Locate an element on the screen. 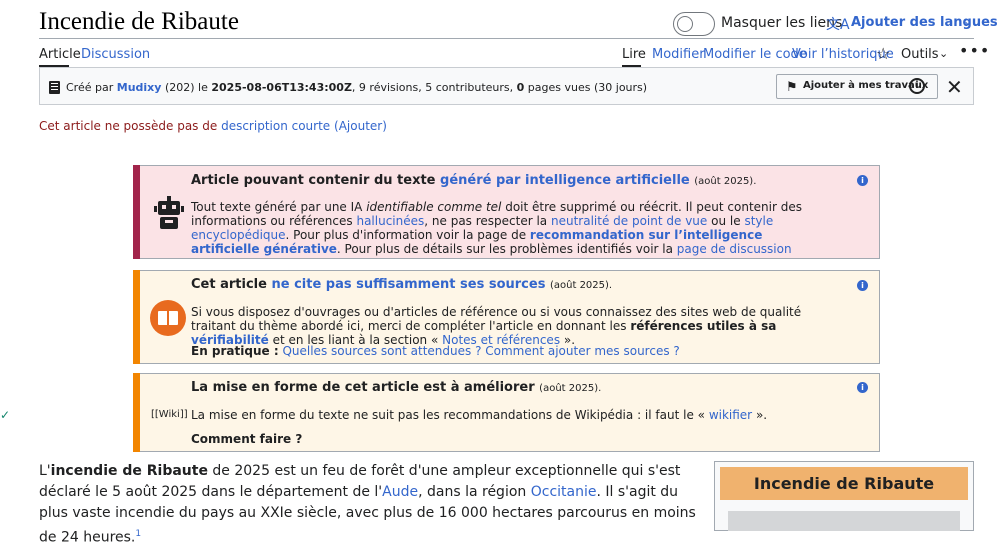  page-title: Incendie de Ribaute is located at coordinates (139, 21).